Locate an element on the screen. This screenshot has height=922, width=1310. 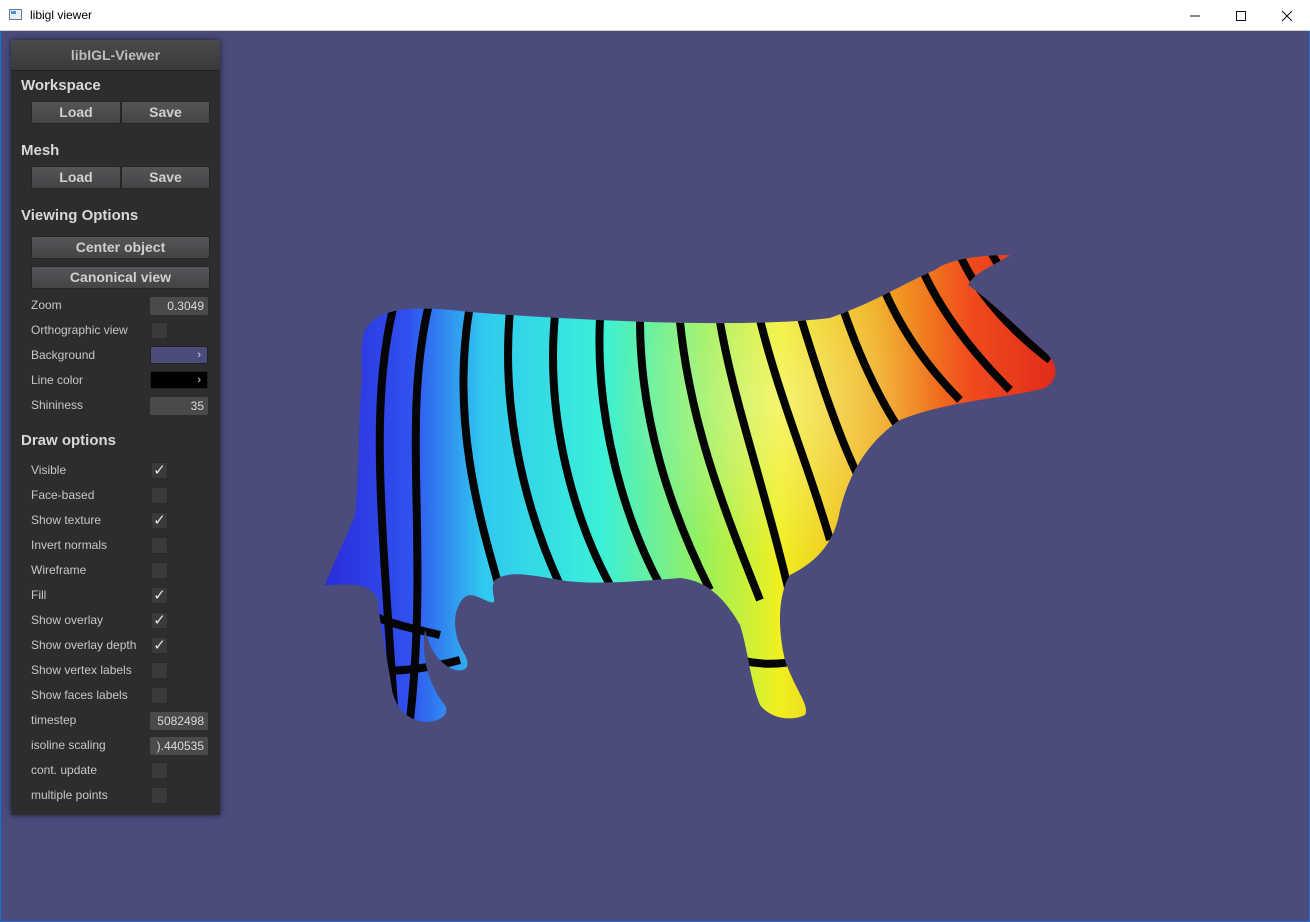
draw-options-heading: Draw options is located at coordinates (69, 440).